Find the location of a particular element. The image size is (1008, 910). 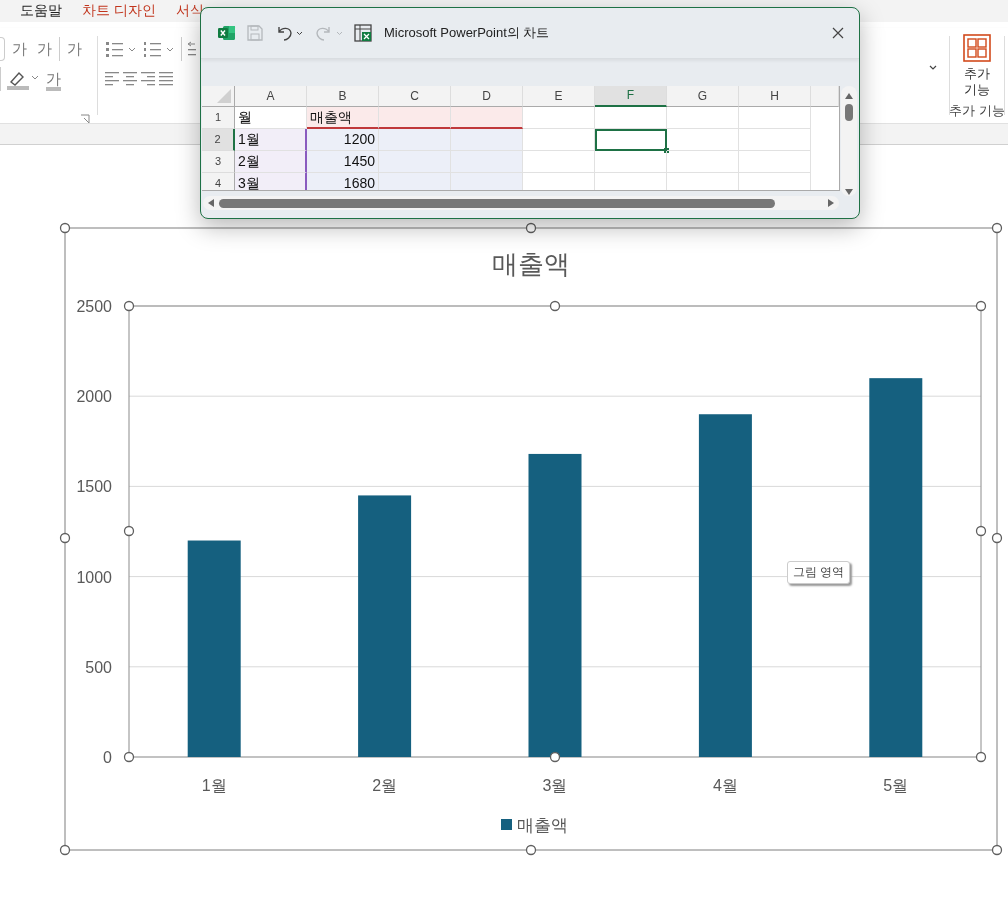

table-cell: 2월 is located at coordinates (271, 162).